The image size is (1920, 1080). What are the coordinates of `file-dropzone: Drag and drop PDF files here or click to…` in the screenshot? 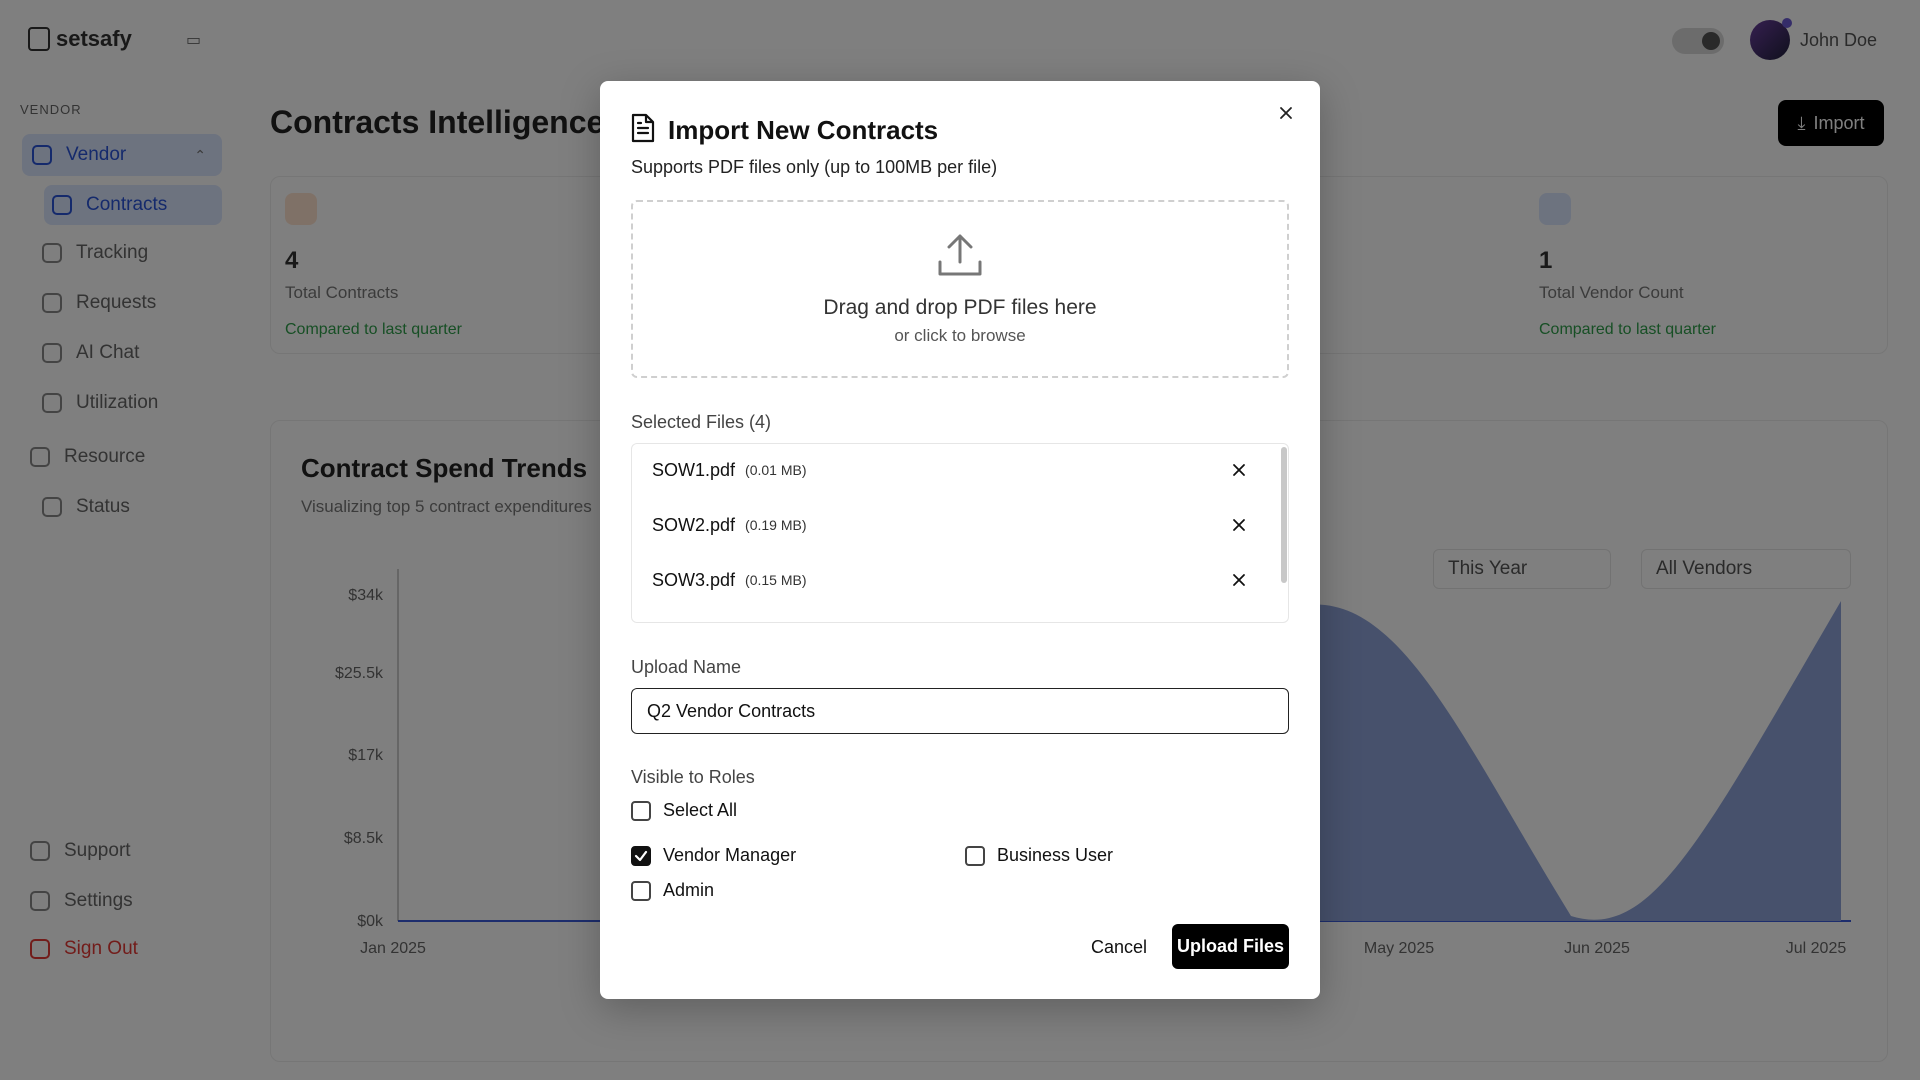 It's located at (960, 289).